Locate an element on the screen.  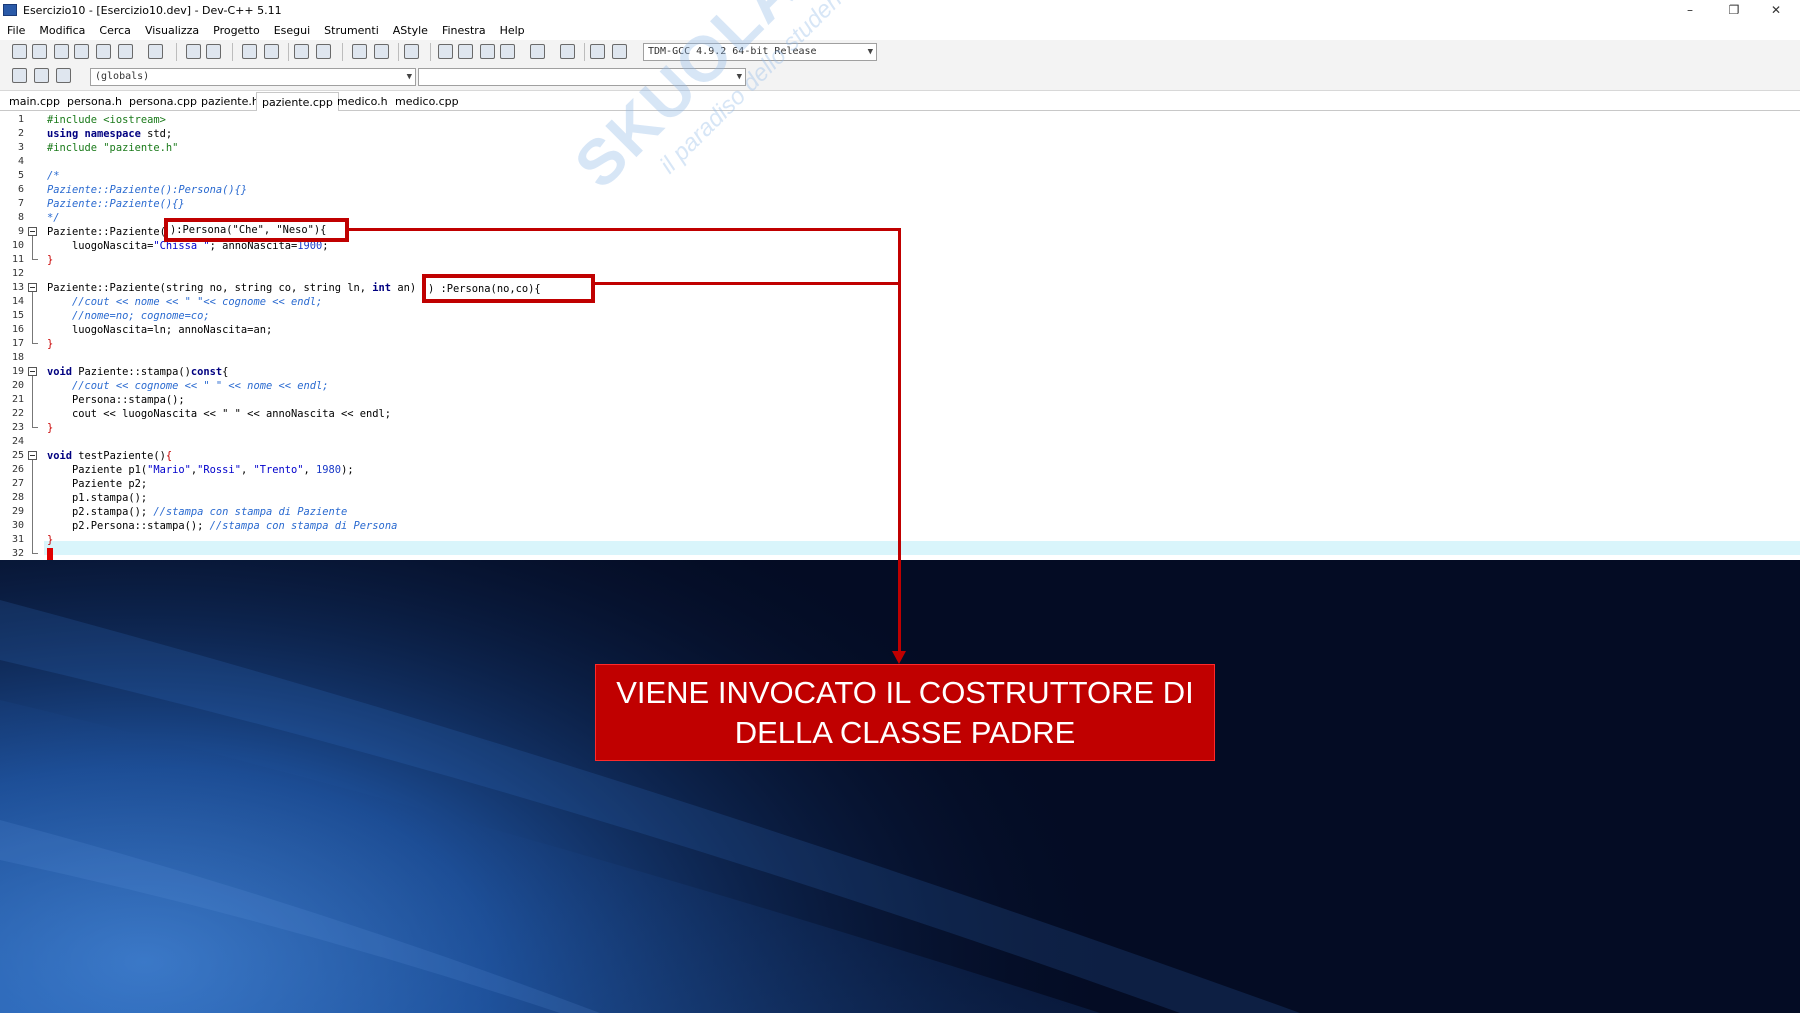
line-number: 24 is located at coordinates (17, 441).